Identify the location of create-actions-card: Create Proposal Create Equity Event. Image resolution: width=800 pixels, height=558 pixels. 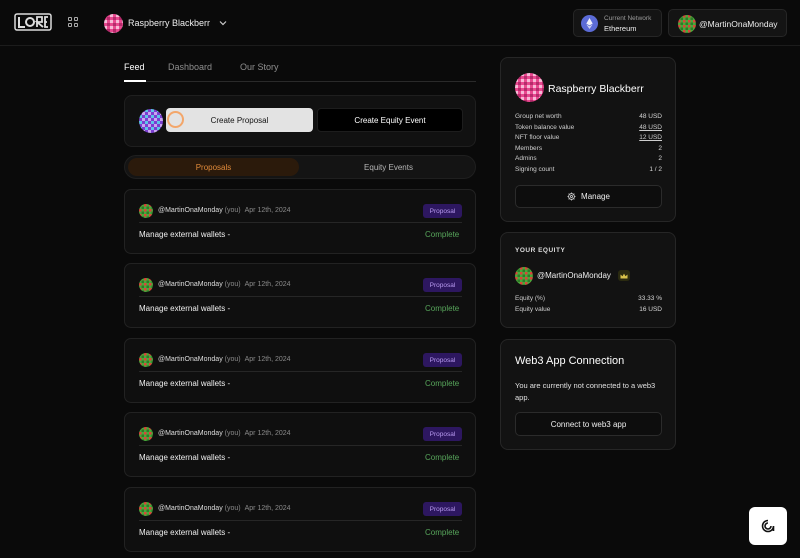
(300, 121).